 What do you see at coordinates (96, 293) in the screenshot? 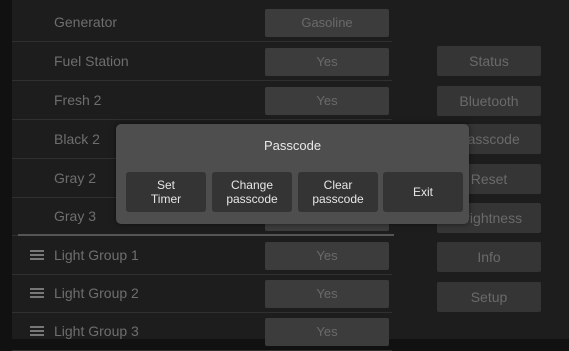
I see `row-label: Light Group 2` at bounding box center [96, 293].